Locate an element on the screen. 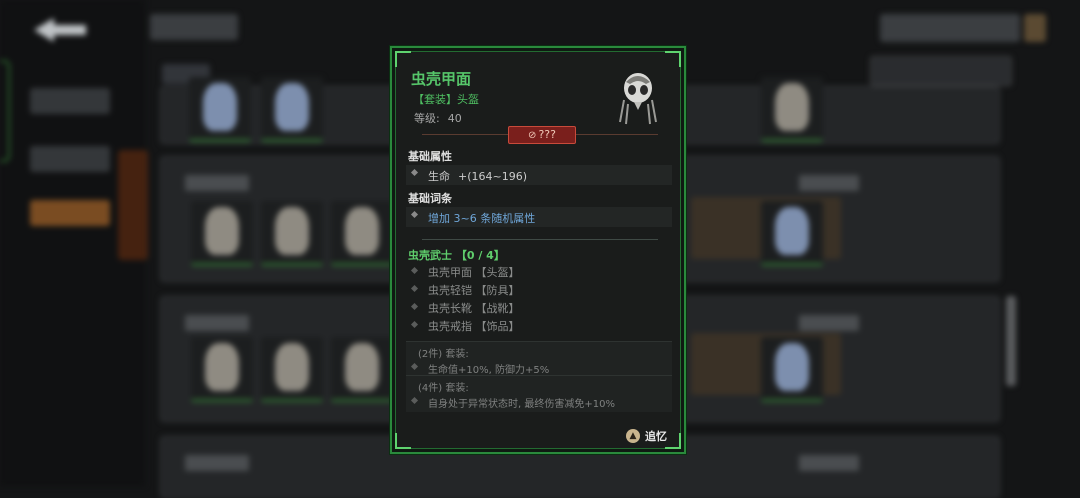 The height and width of the screenshot is (498, 1080). recall-button: ▲ 追忆 is located at coordinates (646, 436).